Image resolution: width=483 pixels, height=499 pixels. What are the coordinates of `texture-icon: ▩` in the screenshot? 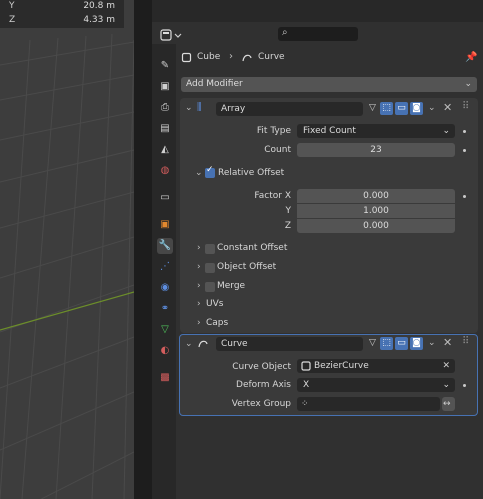 It's located at (165, 377).